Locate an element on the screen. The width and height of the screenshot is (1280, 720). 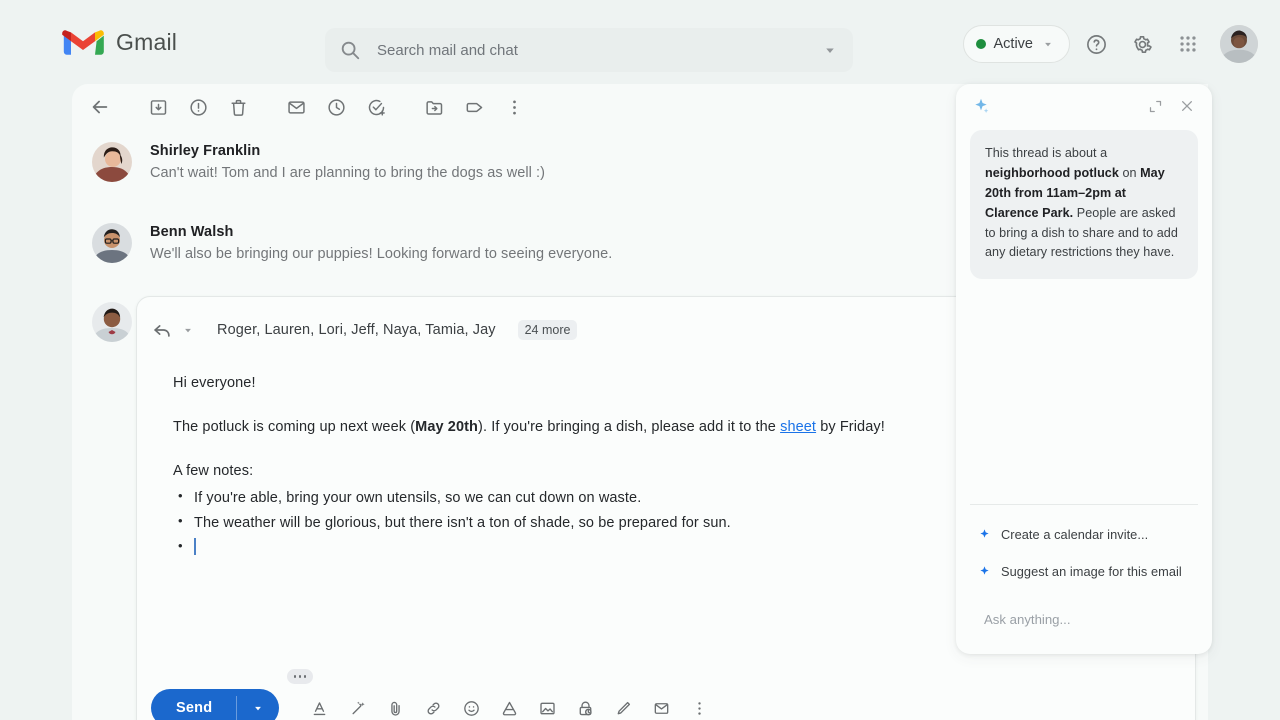
ask-anything-box is located at coordinates (1084, 619).